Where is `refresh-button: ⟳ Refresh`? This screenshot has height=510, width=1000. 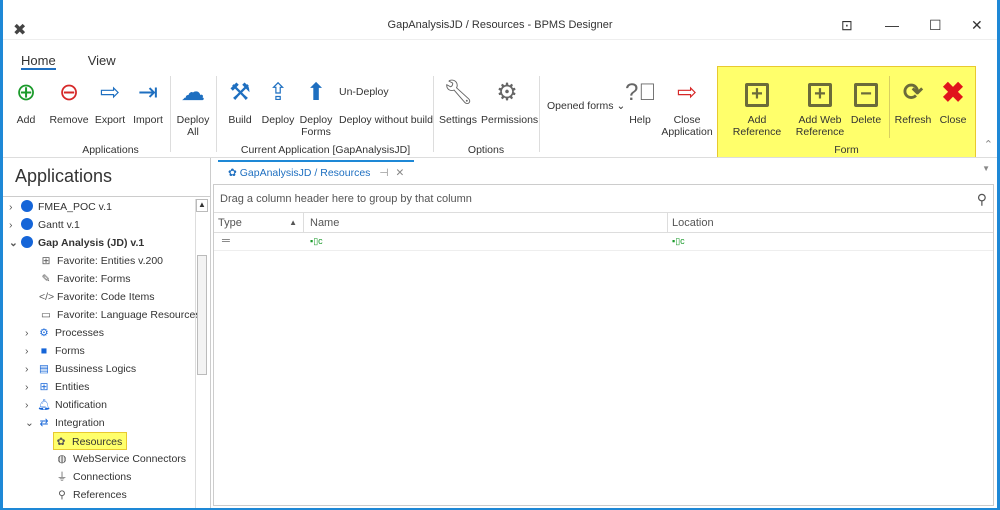
refresh-button: ⟳ Refresh is located at coordinates (913, 101).